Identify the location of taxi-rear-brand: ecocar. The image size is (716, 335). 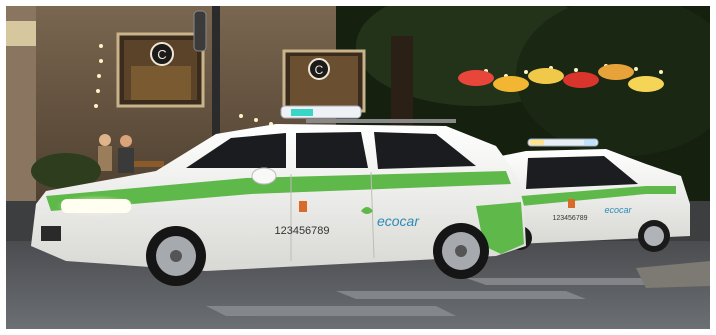
(618, 210).